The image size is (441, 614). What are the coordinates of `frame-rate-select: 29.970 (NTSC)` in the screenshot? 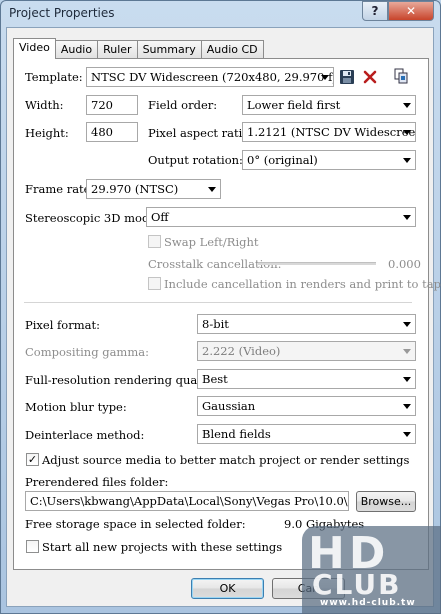 It's located at (153, 189).